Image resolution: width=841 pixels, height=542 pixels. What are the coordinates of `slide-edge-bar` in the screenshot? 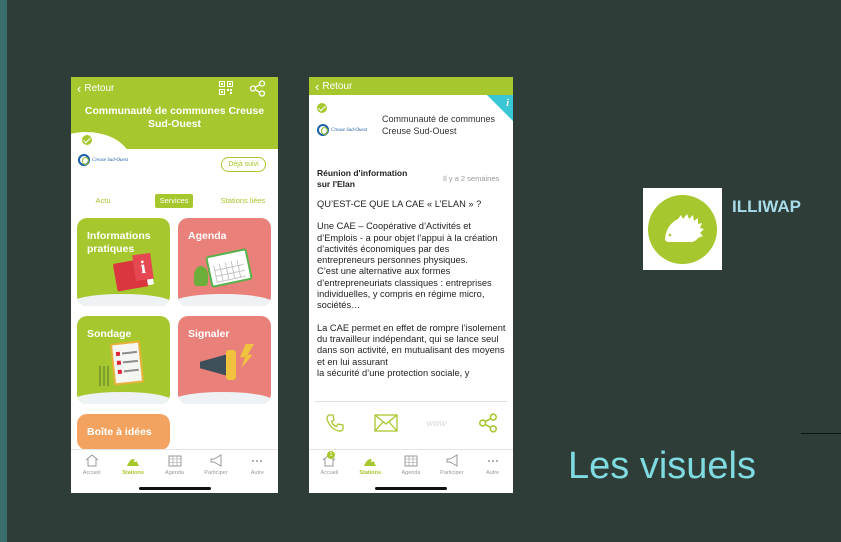 It's located at (3, 271).